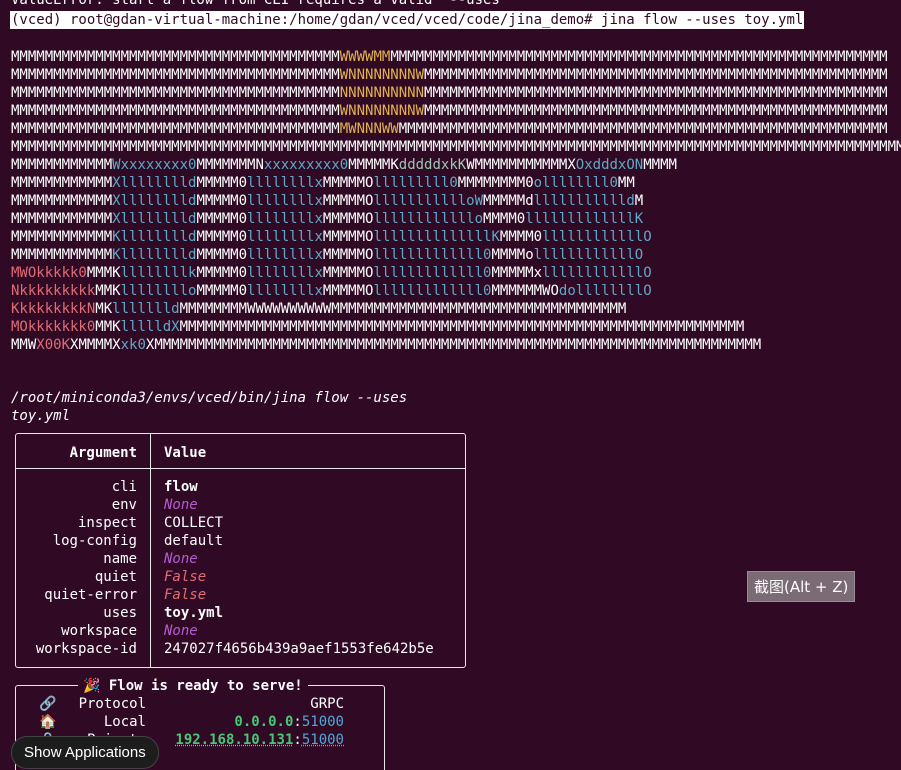 The height and width of the screenshot is (770, 901). I want to click on ready-row-value: 192.168.10.131:51000, so click(259, 740).